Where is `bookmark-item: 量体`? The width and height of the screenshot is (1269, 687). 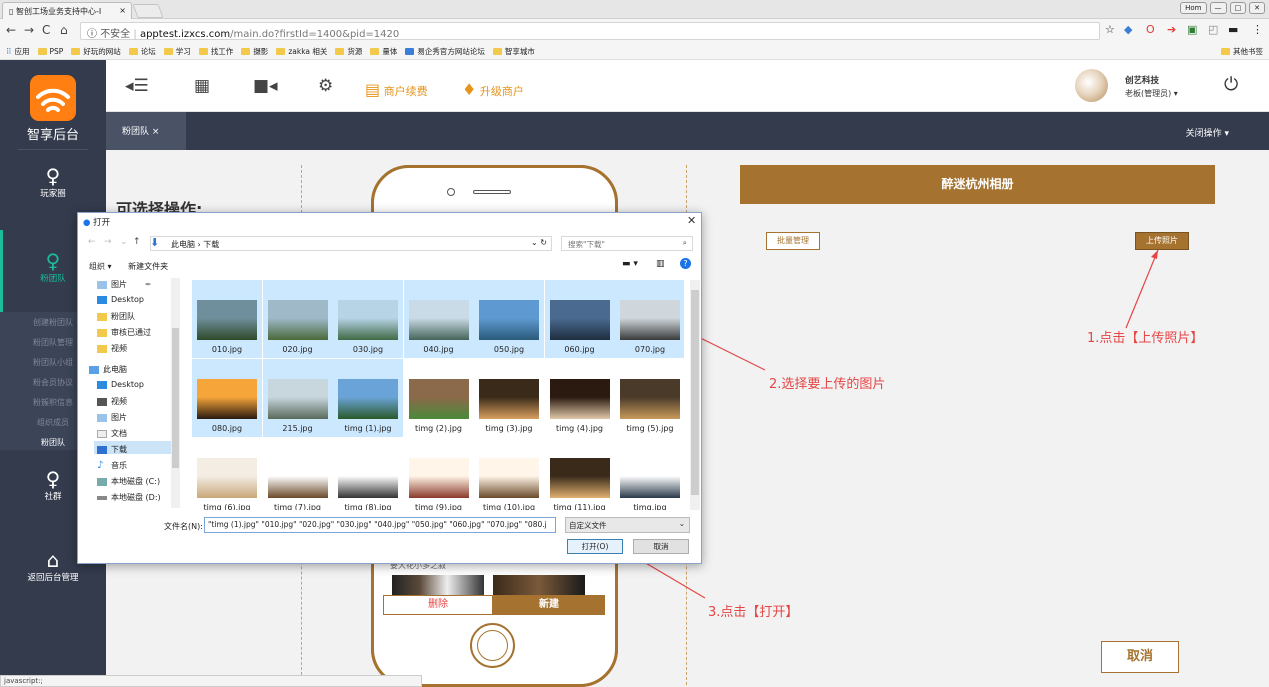
bookmark-item: 量体 is located at coordinates (383, 51).